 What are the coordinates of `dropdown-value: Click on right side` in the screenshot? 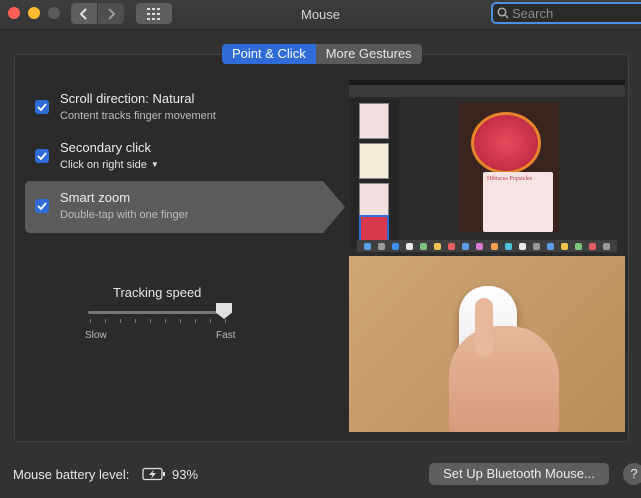 It's located at (103, 165).